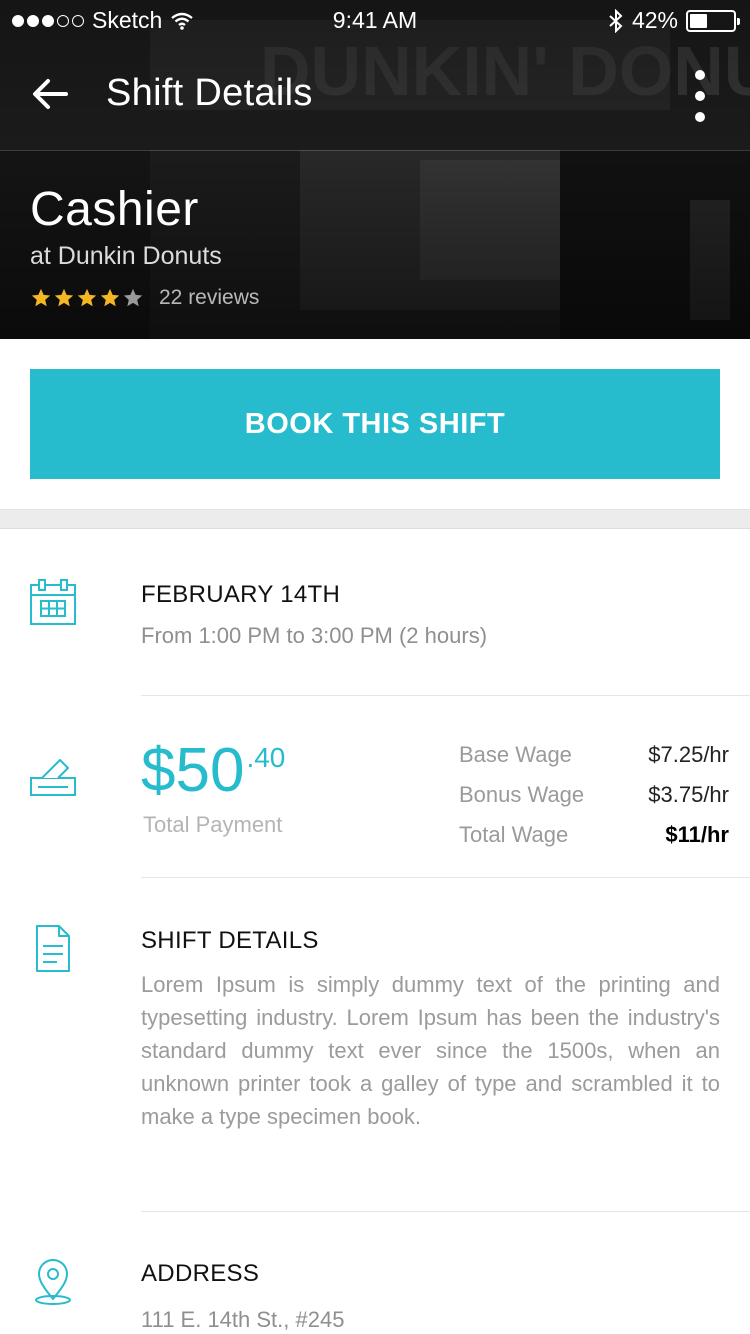  Describe the element at coordinates (375, 424) in the screenshot. I see `book-shift-button: BOOK THIS SHIFT` at that location.